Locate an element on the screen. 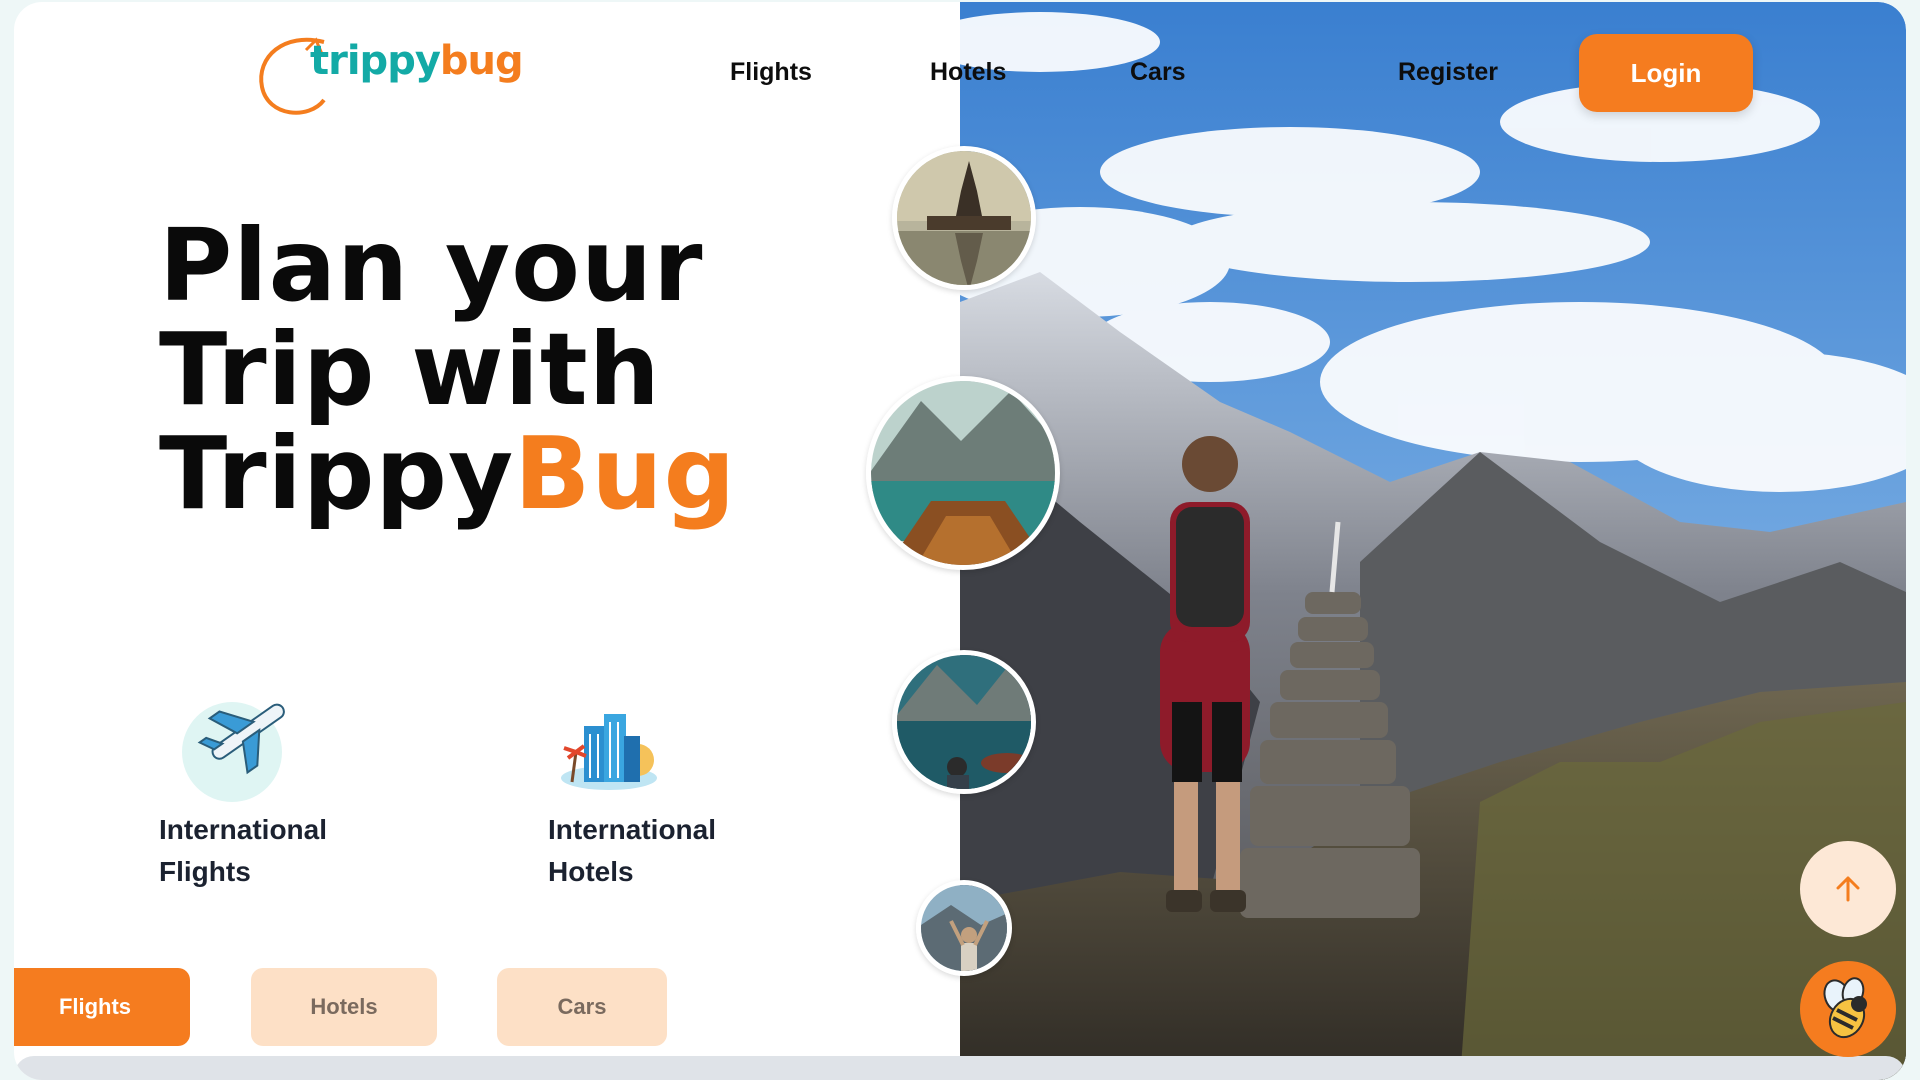 The height and width of the screenshot is (1080, 1920). arrow-up-icon is located at coordinates (1848, 889).